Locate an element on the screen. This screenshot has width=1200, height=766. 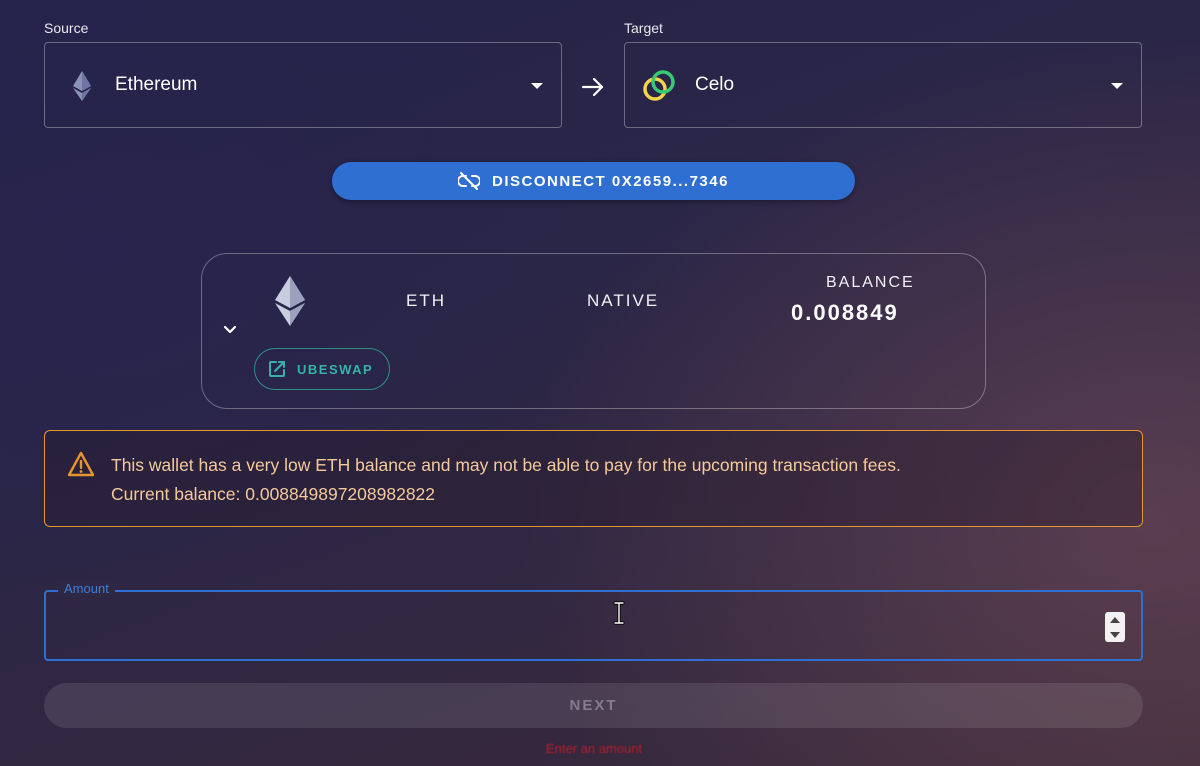
amount-label: Amount is located at coordinates (86, 588).